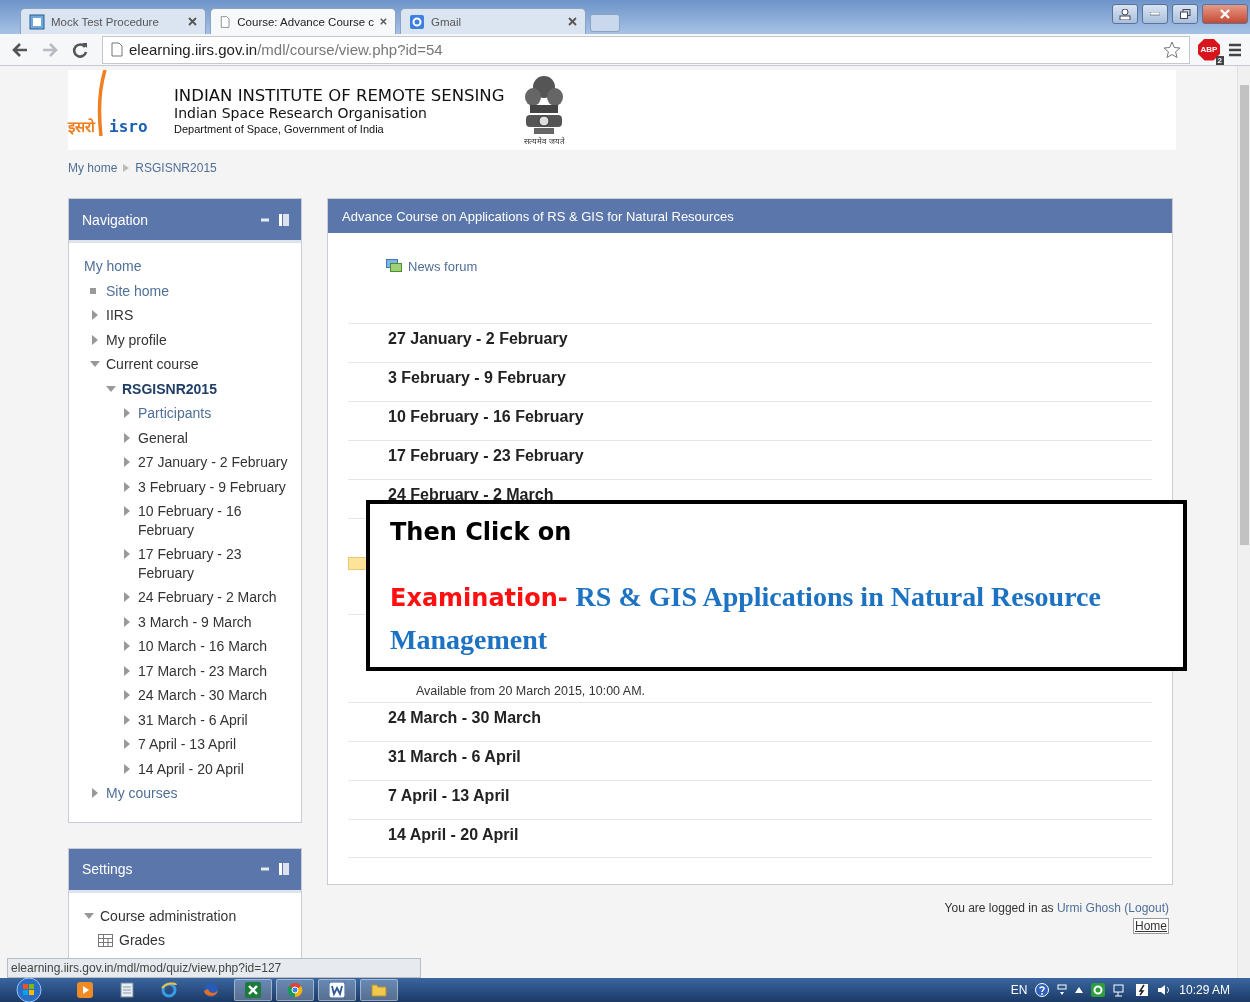 The image size is (1250, 1002). I want to click on user-button, so click(1125, 14).